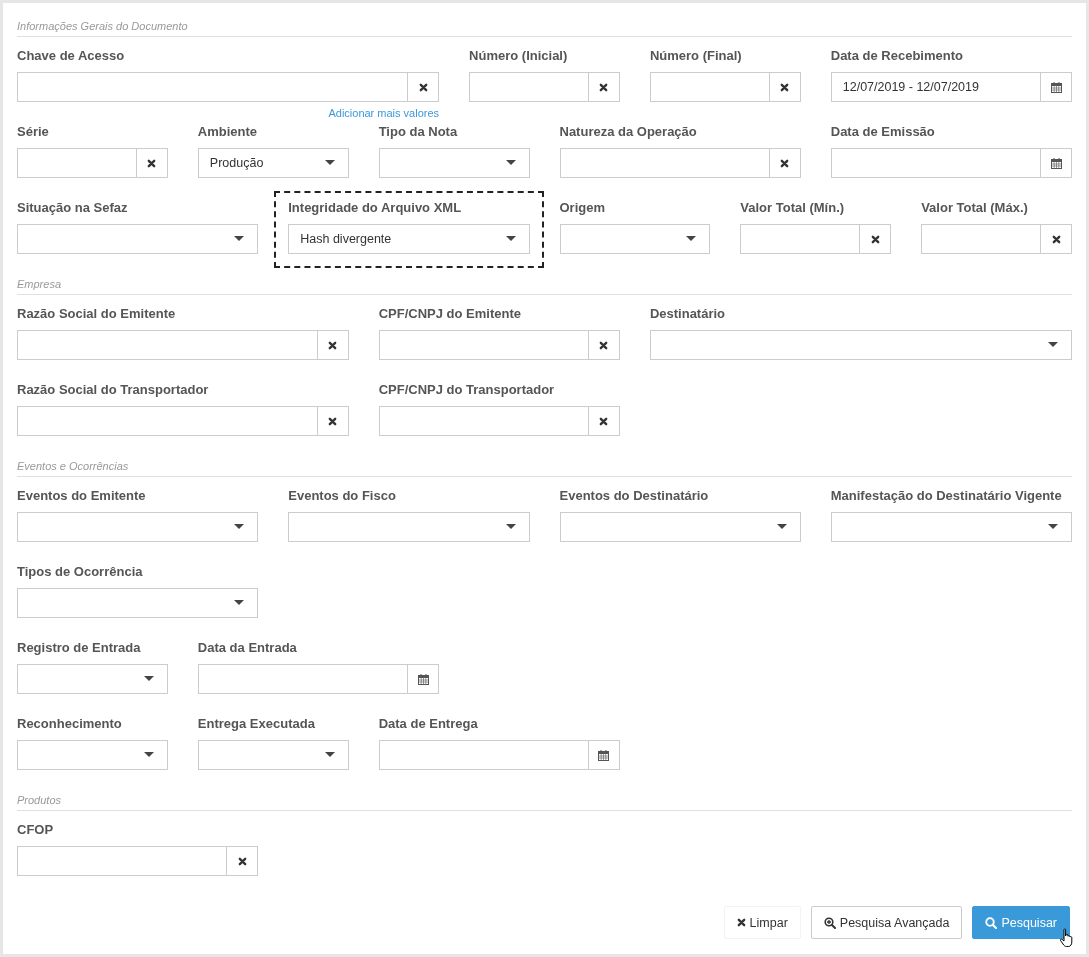  What do you see at coordinates (886, 922) in the screenshot?
I see `advanced-search-button: Pesquisa Avançada` at bounding box center [886, 922].